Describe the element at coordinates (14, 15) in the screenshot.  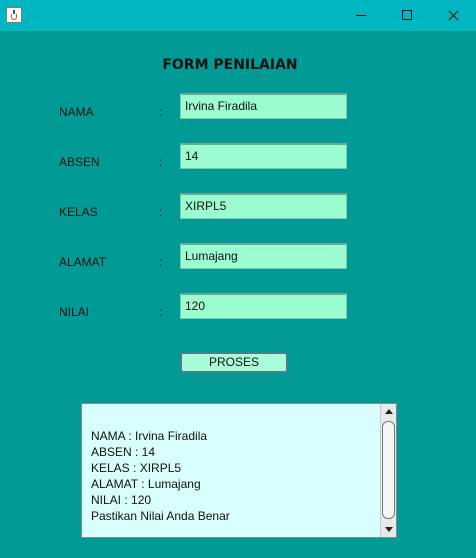
I see `java-app-icon` at that location.